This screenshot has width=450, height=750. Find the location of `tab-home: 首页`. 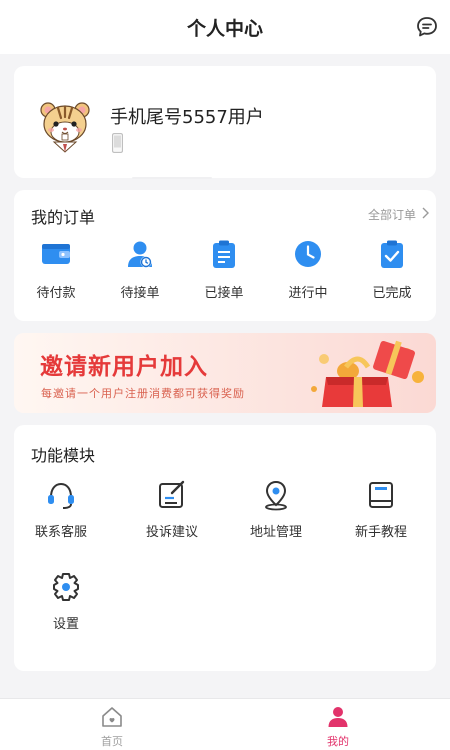

tab-home: 首页 is located at coordinates (112, 727).